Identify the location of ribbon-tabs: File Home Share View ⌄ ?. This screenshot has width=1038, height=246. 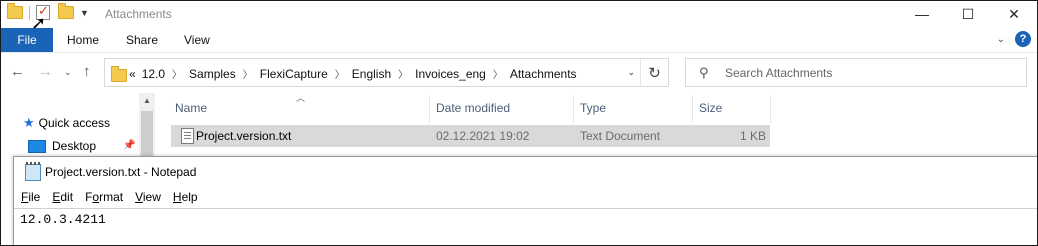
(519, 40).